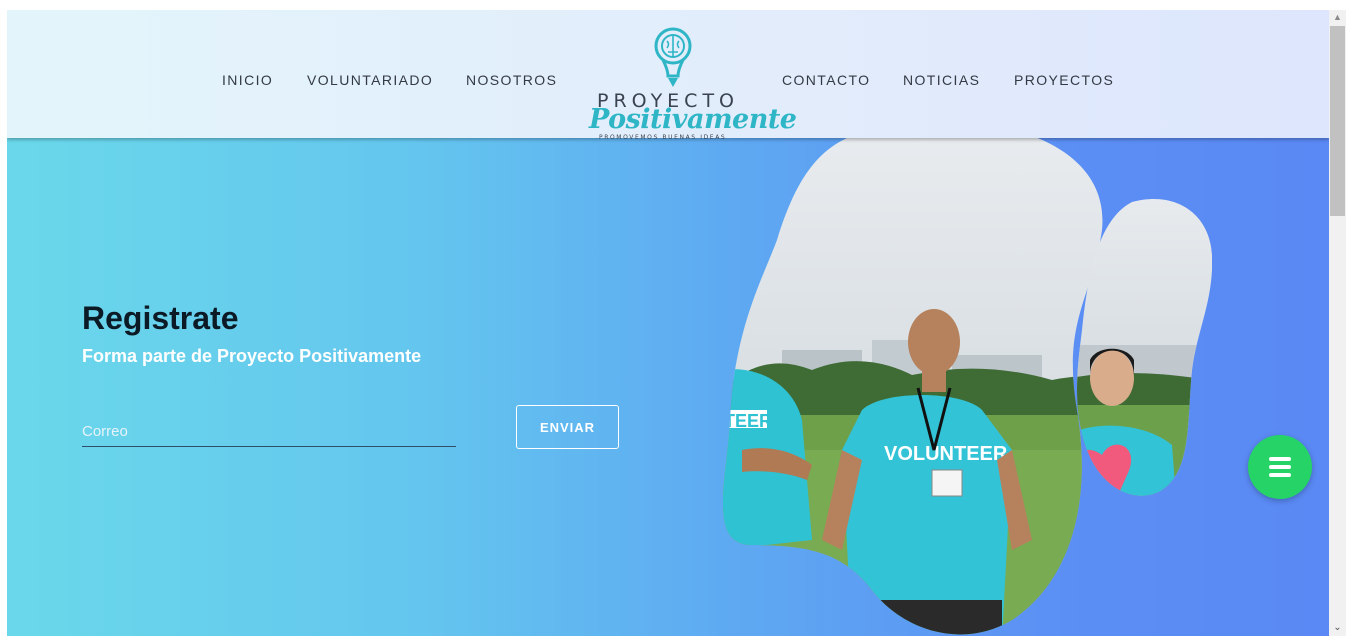 The height and width of the screenshot is (636, 1346). I want to click on nav-noticias: NOTICIAS, so click(941, 80).